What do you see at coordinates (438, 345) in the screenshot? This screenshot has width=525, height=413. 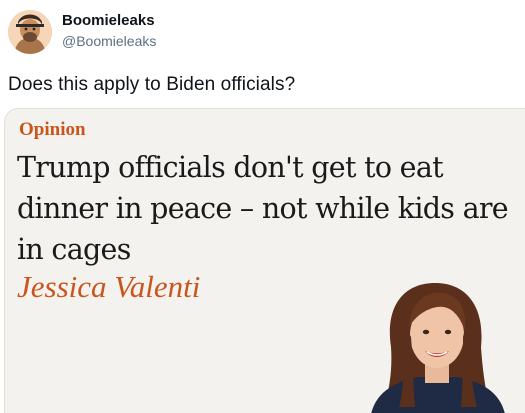 I see `author-portrait` at bounding box center [438, 345].